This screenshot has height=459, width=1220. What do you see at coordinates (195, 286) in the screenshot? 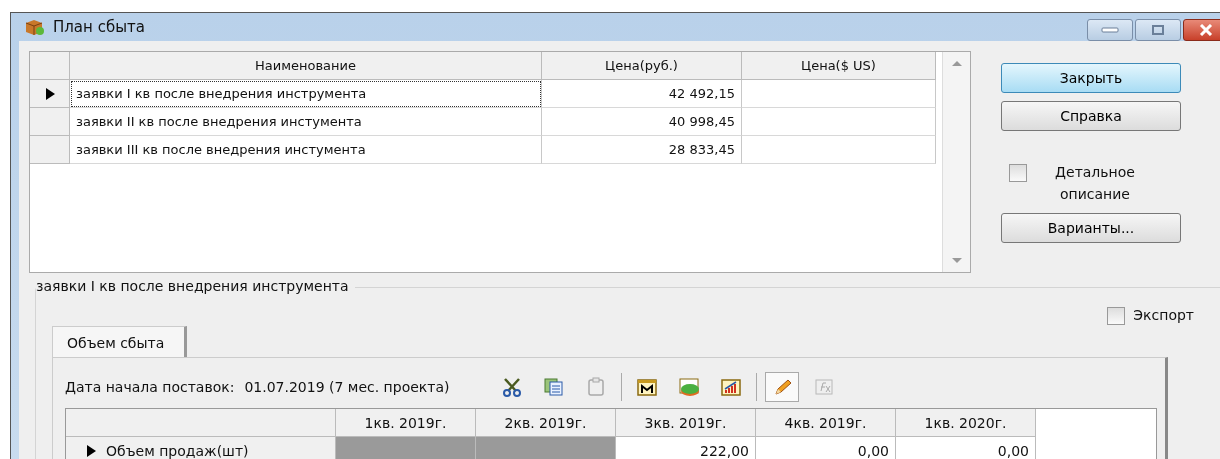
I see `group-title: заявки I кв после внедрения инструмента` at bounding box center [195, 286].